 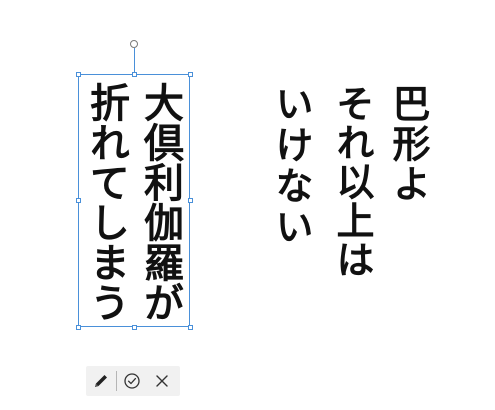 I want to click on text-edit-toolbar, so click(x=133, y=381).